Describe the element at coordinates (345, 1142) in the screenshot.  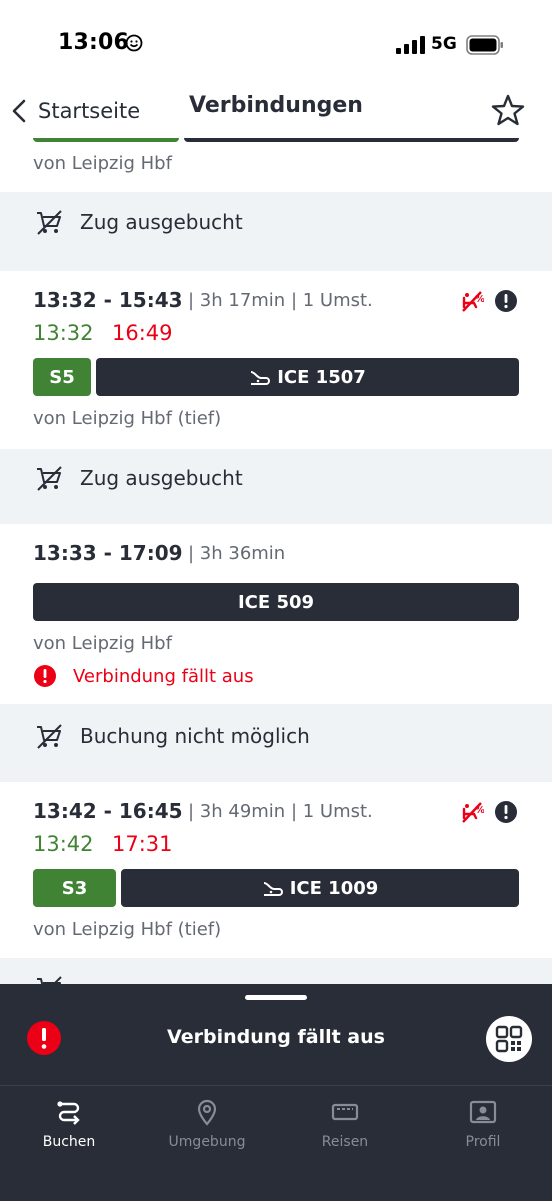
I see `tab-label: Reisen` at that location.